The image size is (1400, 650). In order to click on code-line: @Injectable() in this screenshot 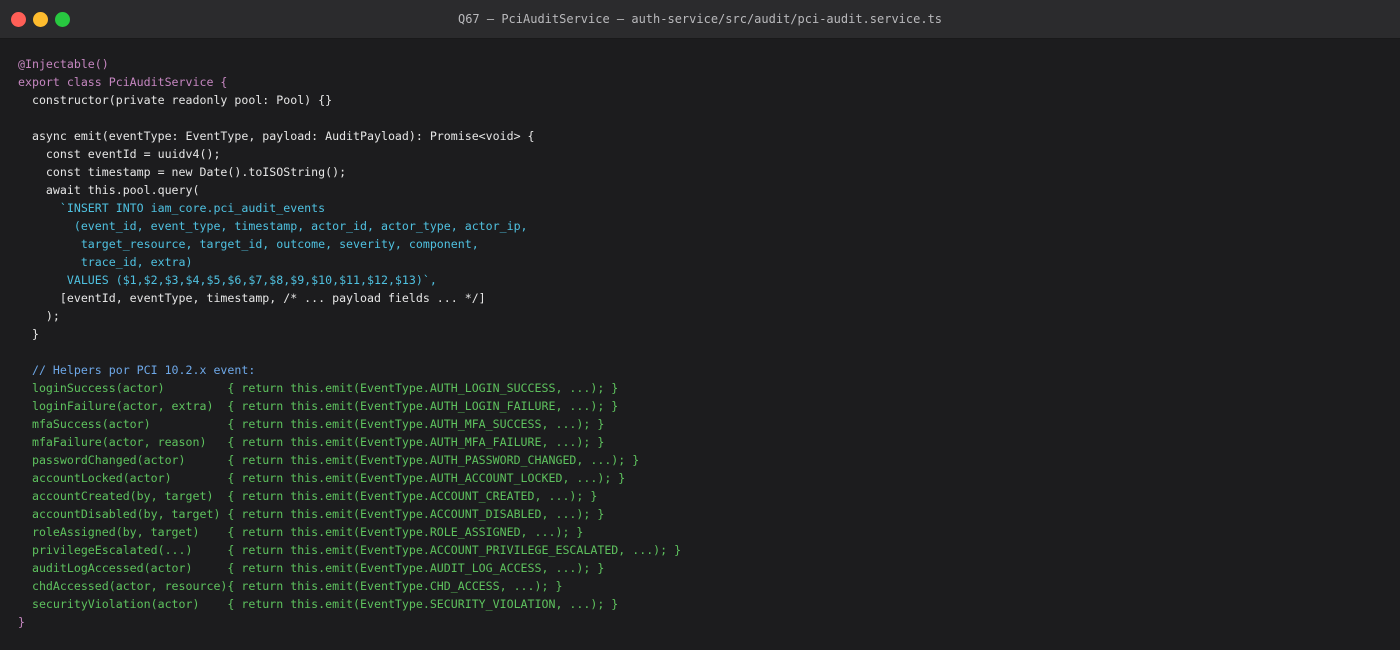, I will do `click(63, 64)`.